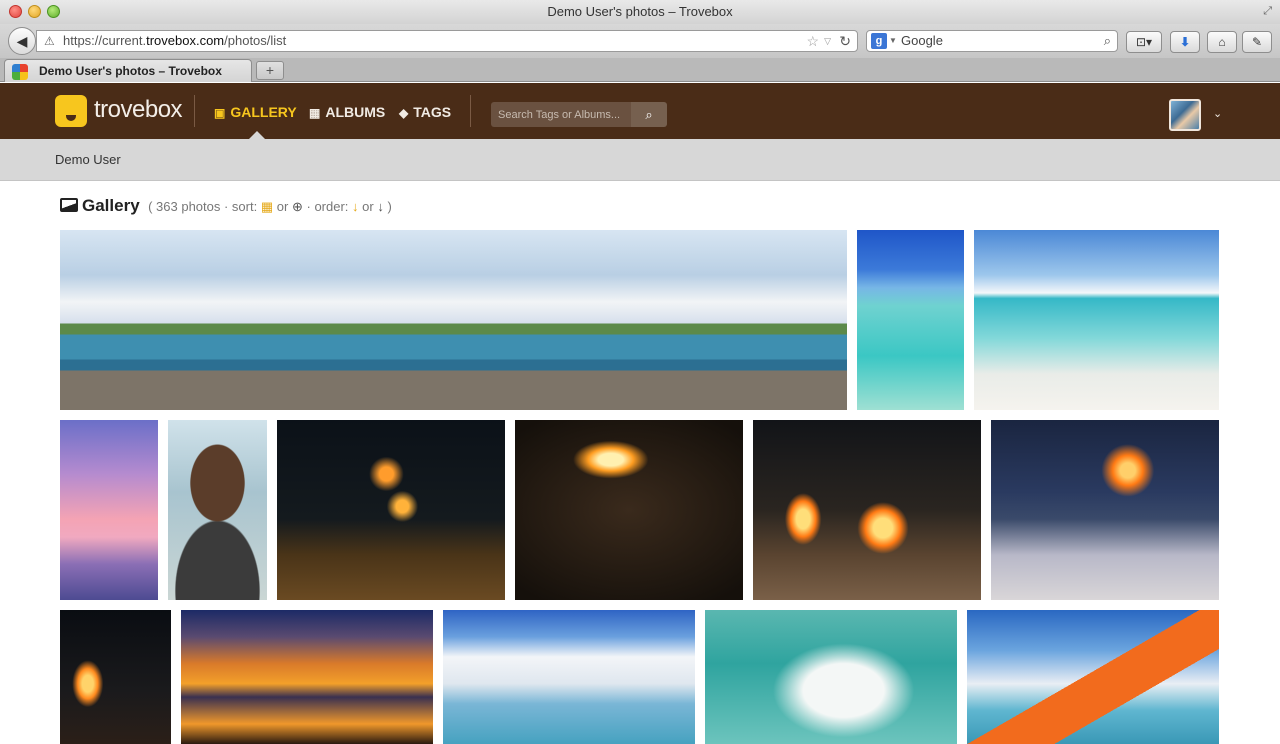 This screenshot has height=744, width=1280. What do you see at coordinates (404, 113) in the screenshot?
I see `tag-icon: ◆` at bounding box center [404, 113].